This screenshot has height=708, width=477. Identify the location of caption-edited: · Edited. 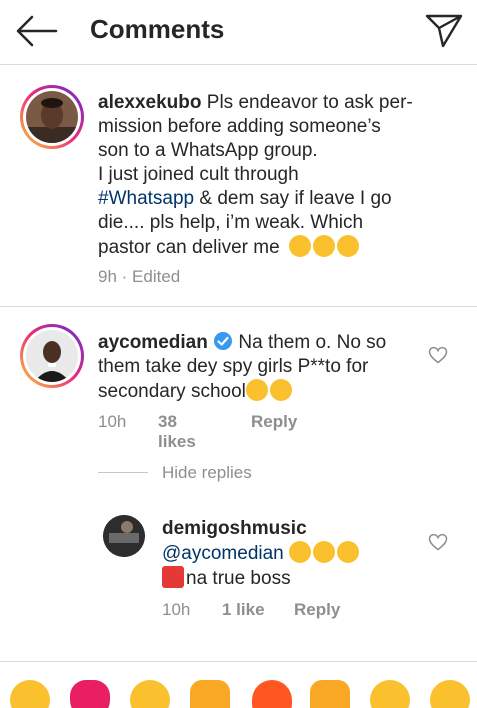
(151, 276).